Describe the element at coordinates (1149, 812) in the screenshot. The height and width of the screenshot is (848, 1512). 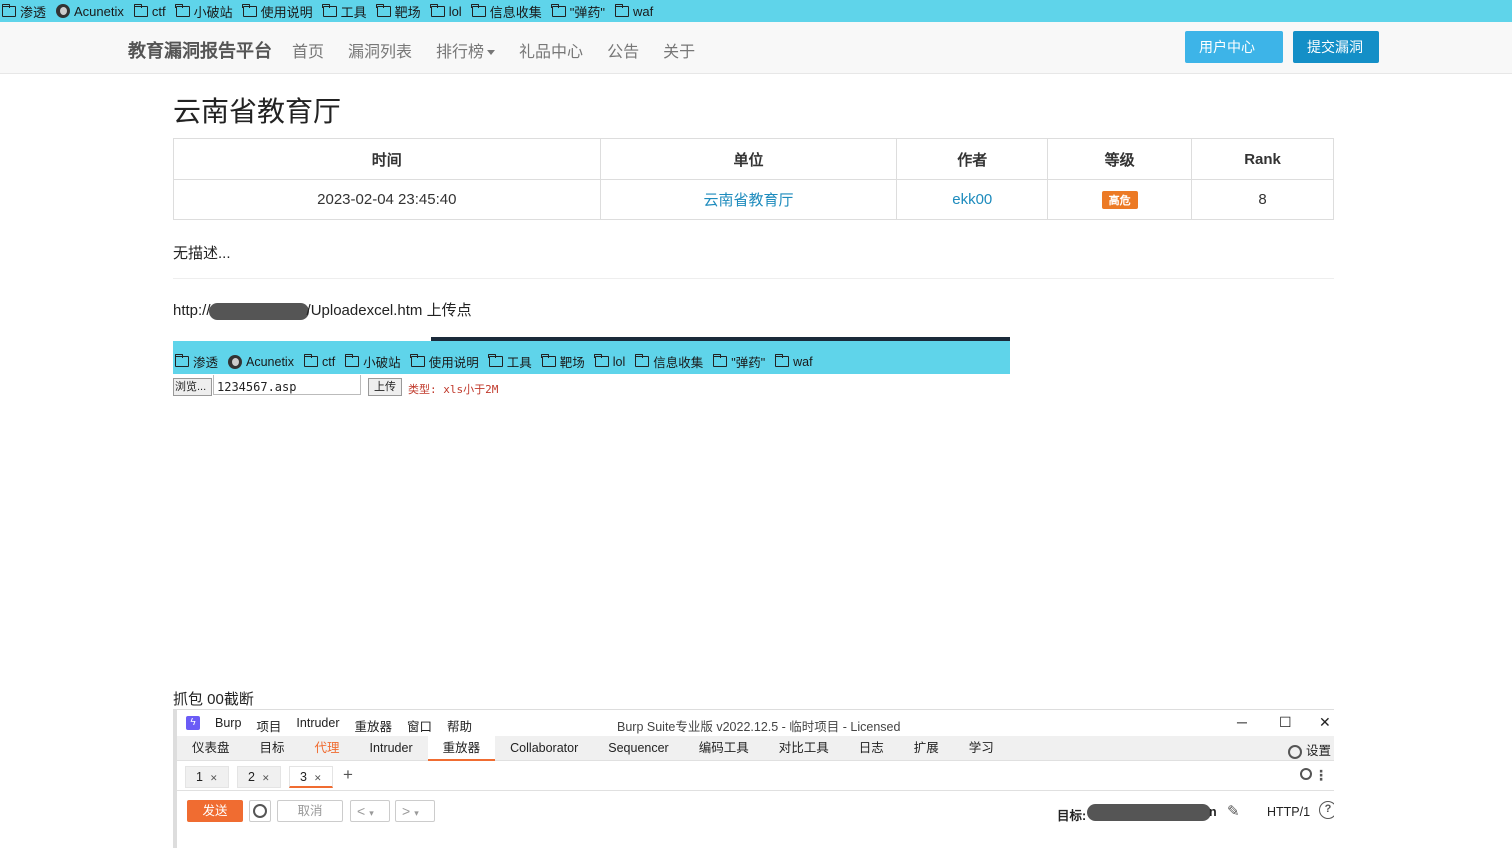
I see `redacted-target` at that location.